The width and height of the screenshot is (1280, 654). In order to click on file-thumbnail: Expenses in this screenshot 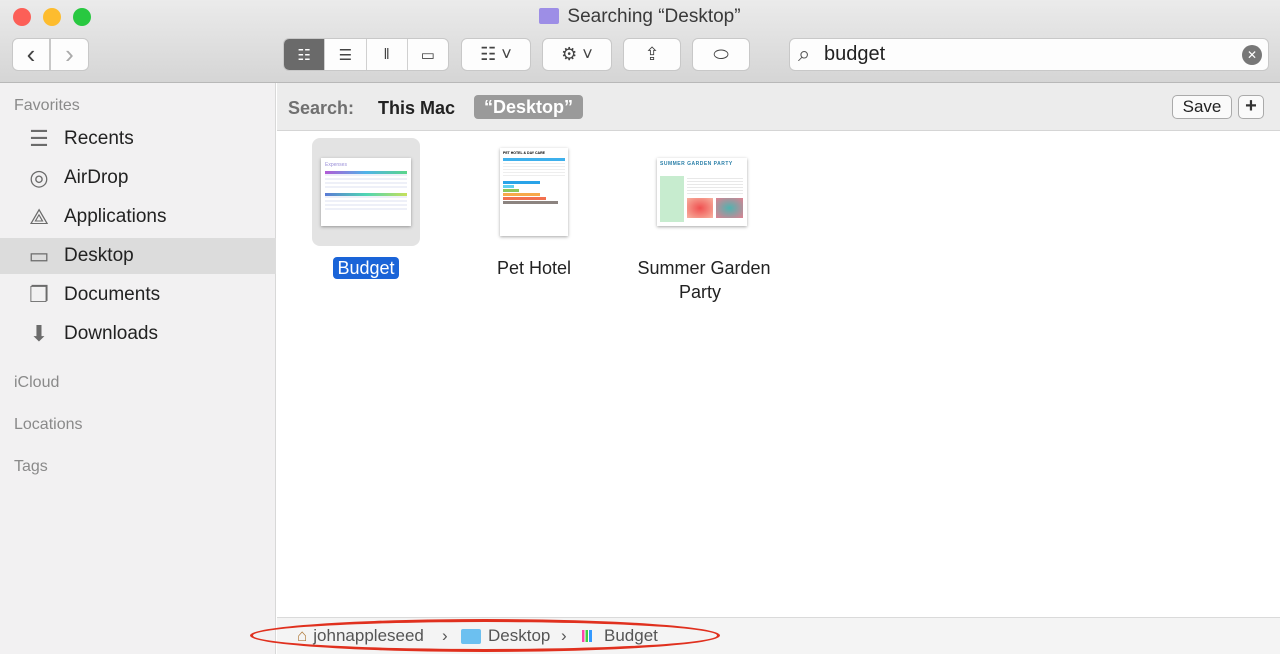, I will do `click(366, 192)`.